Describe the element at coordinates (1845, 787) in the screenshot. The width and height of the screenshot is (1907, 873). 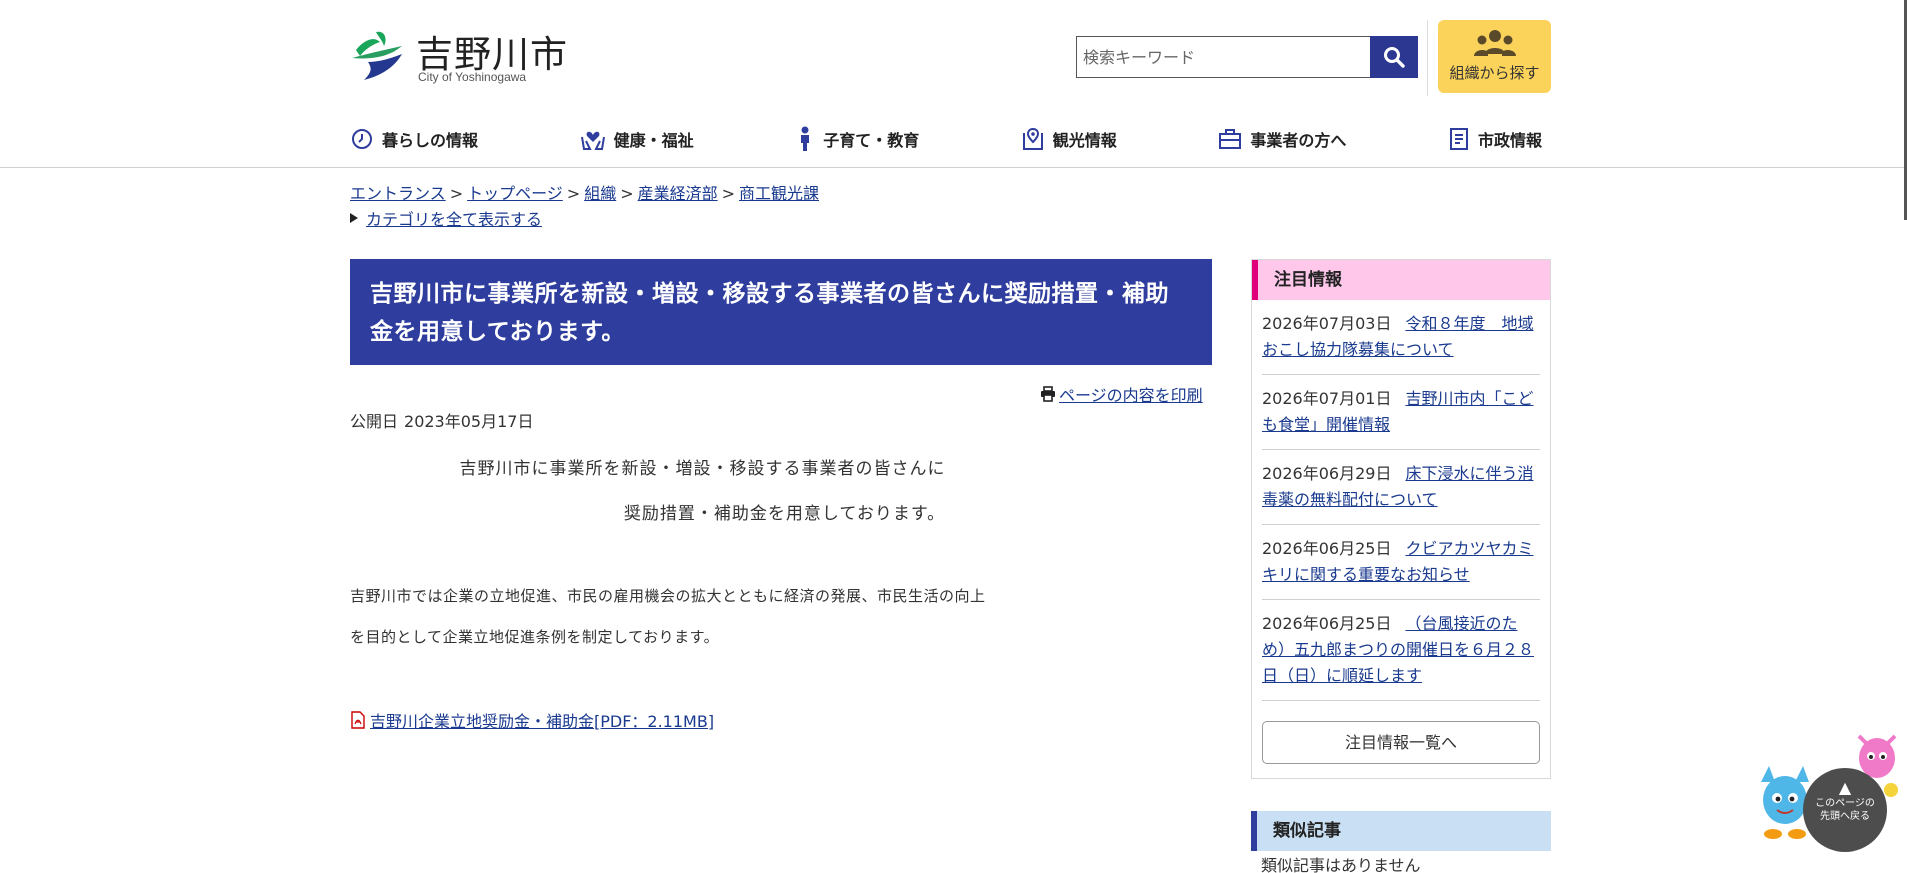
I see `arrow-up-icon: ▲` at that location.